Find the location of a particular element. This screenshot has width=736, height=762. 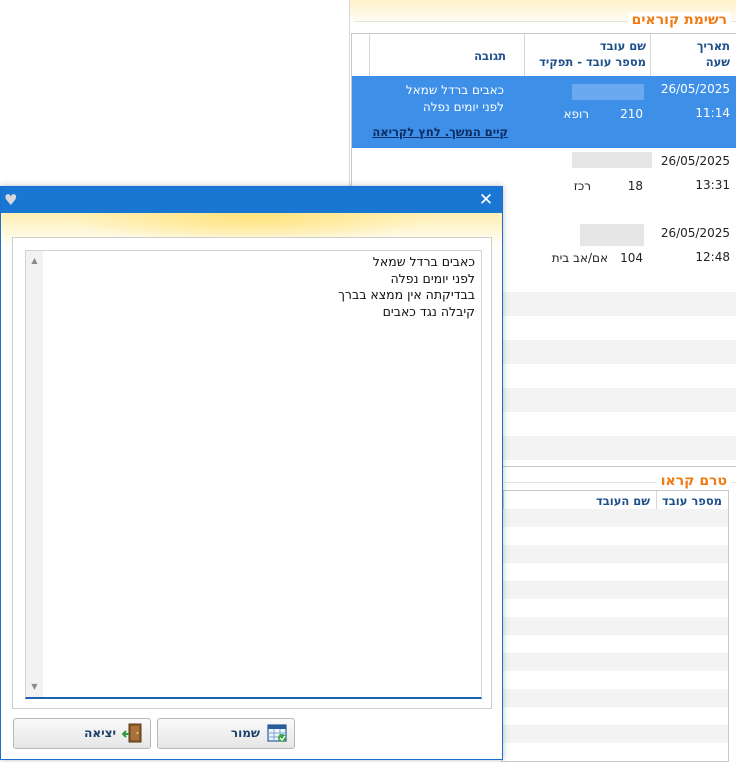

row-time: 11:14 is located at coordinates (712, 113).